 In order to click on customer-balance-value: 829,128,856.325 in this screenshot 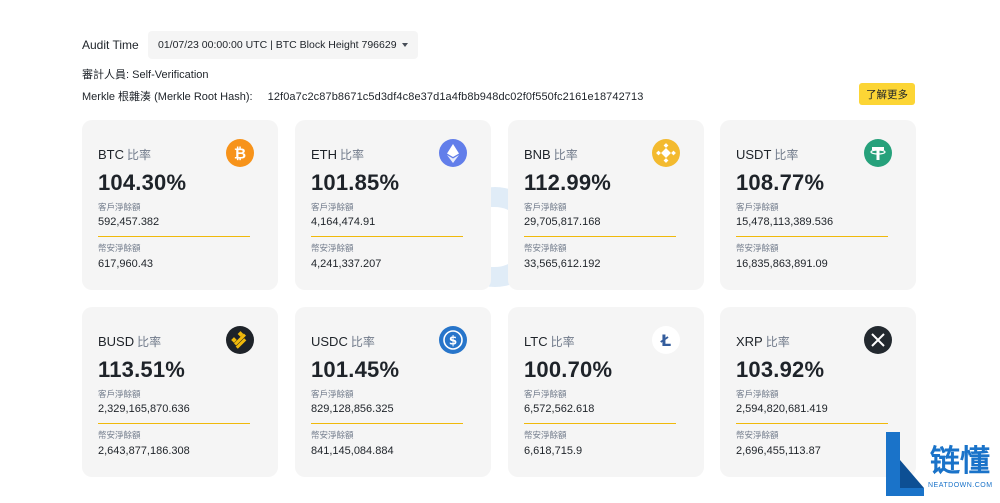, I will do `click(352, 409)`.